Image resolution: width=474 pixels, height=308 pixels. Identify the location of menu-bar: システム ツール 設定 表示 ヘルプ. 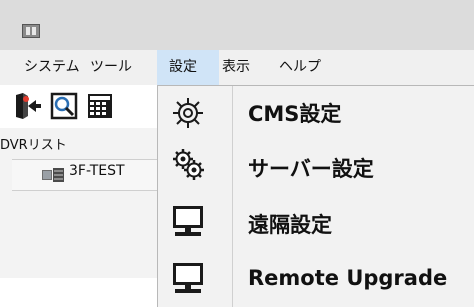
(237, 67).